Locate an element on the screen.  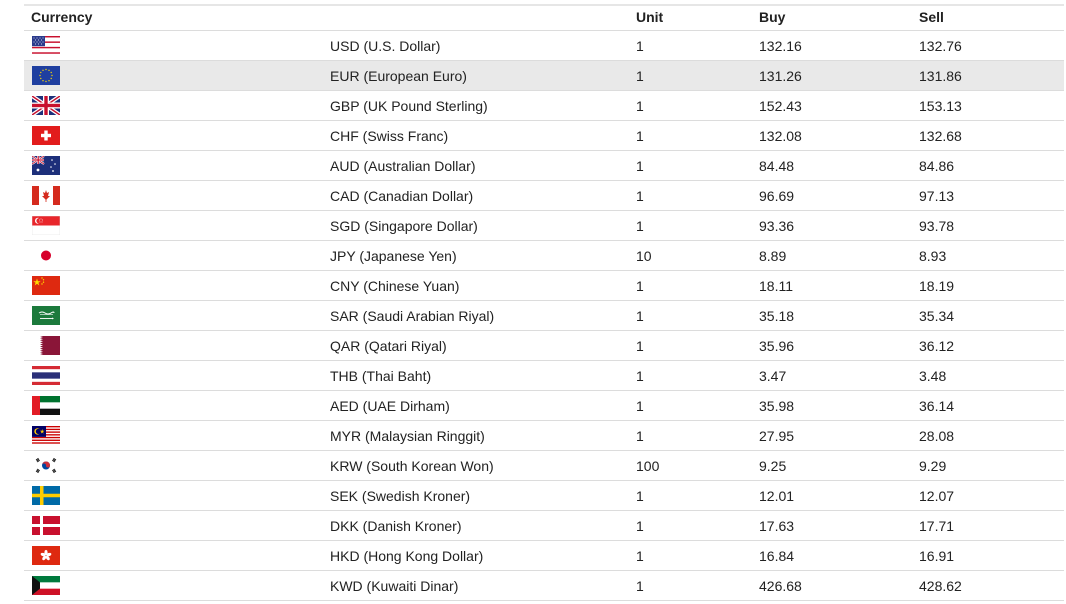
buy-rate-cell: 132.08 is located at coordinates (839, 135).